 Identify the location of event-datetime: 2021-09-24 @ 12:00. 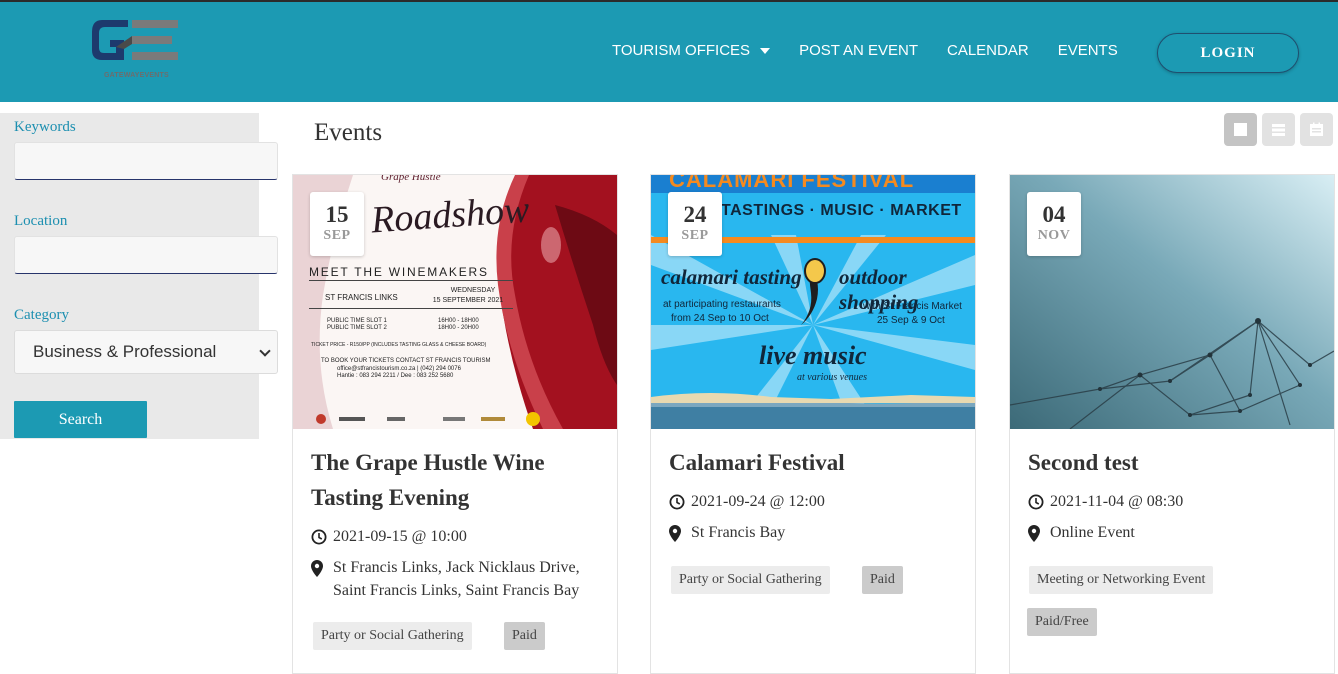
(747, 503).